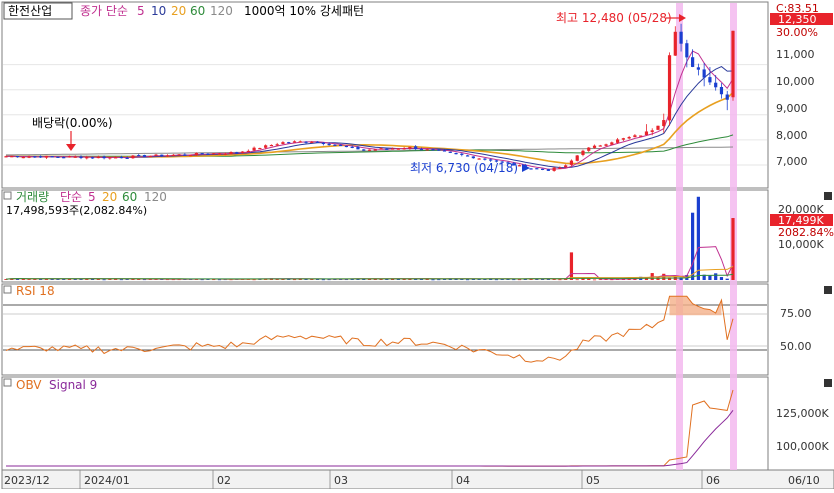  Describe the element at coordinates (463, 480) in the screenshot. I see `x-axis-label: 04` at that location.